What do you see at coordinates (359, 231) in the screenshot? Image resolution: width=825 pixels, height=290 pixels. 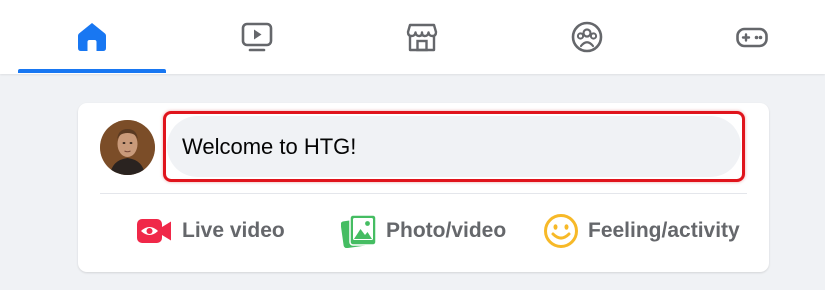 I see `photo-video-icon` at bounding box center [359, 231].